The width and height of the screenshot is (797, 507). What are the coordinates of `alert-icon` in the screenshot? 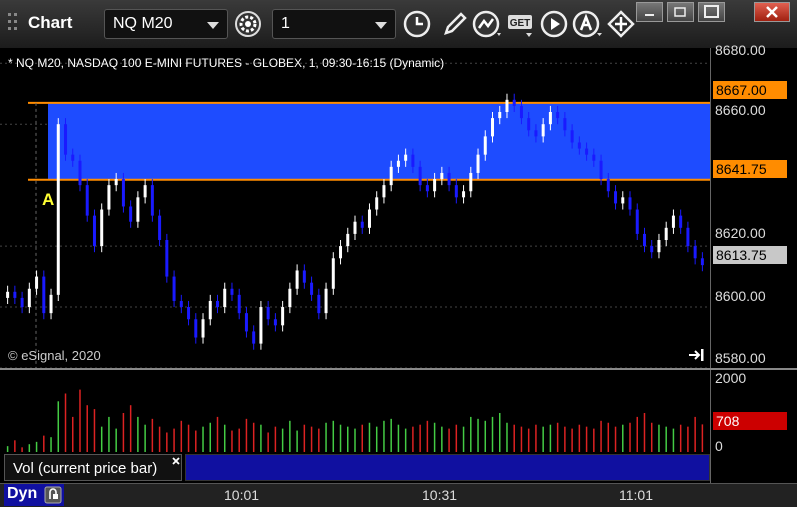 It's located at (587, 24).